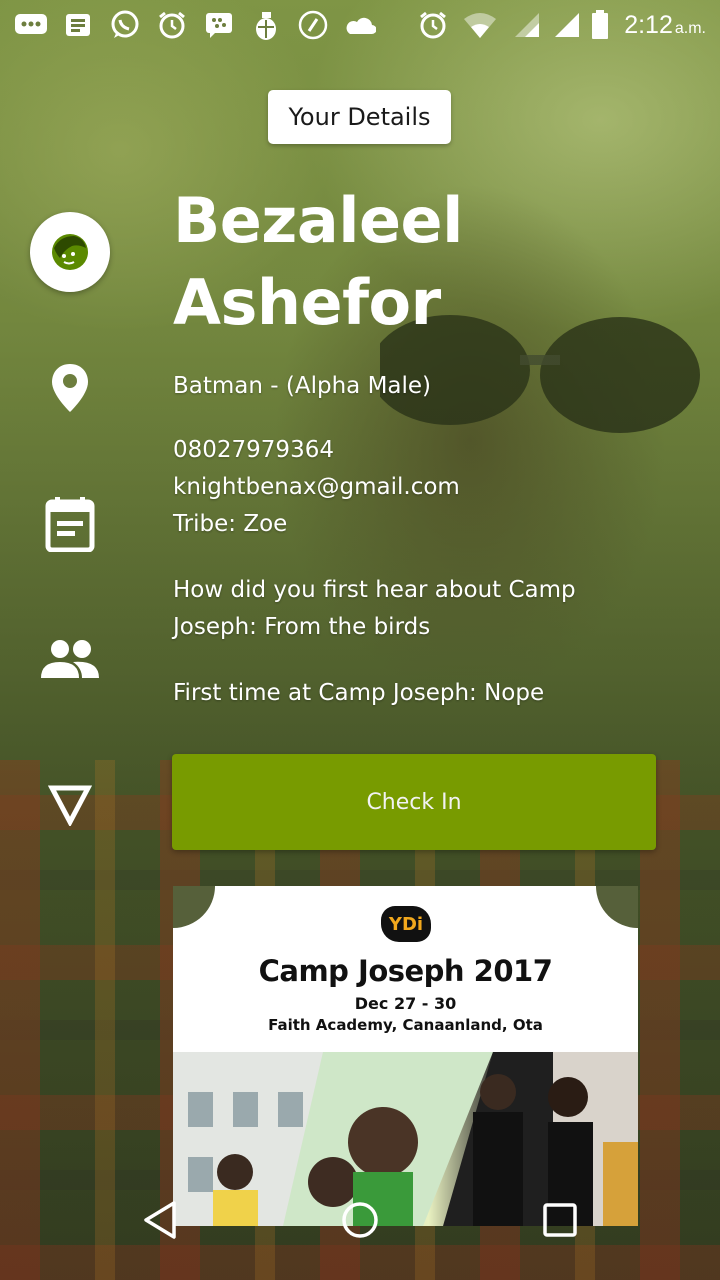 The width and height of the screenshot is (720, 1280). What do you see at coordinates (125, 25) in the screenshot?
I see `whatsapp-icon` at bounding box center [125, 25].